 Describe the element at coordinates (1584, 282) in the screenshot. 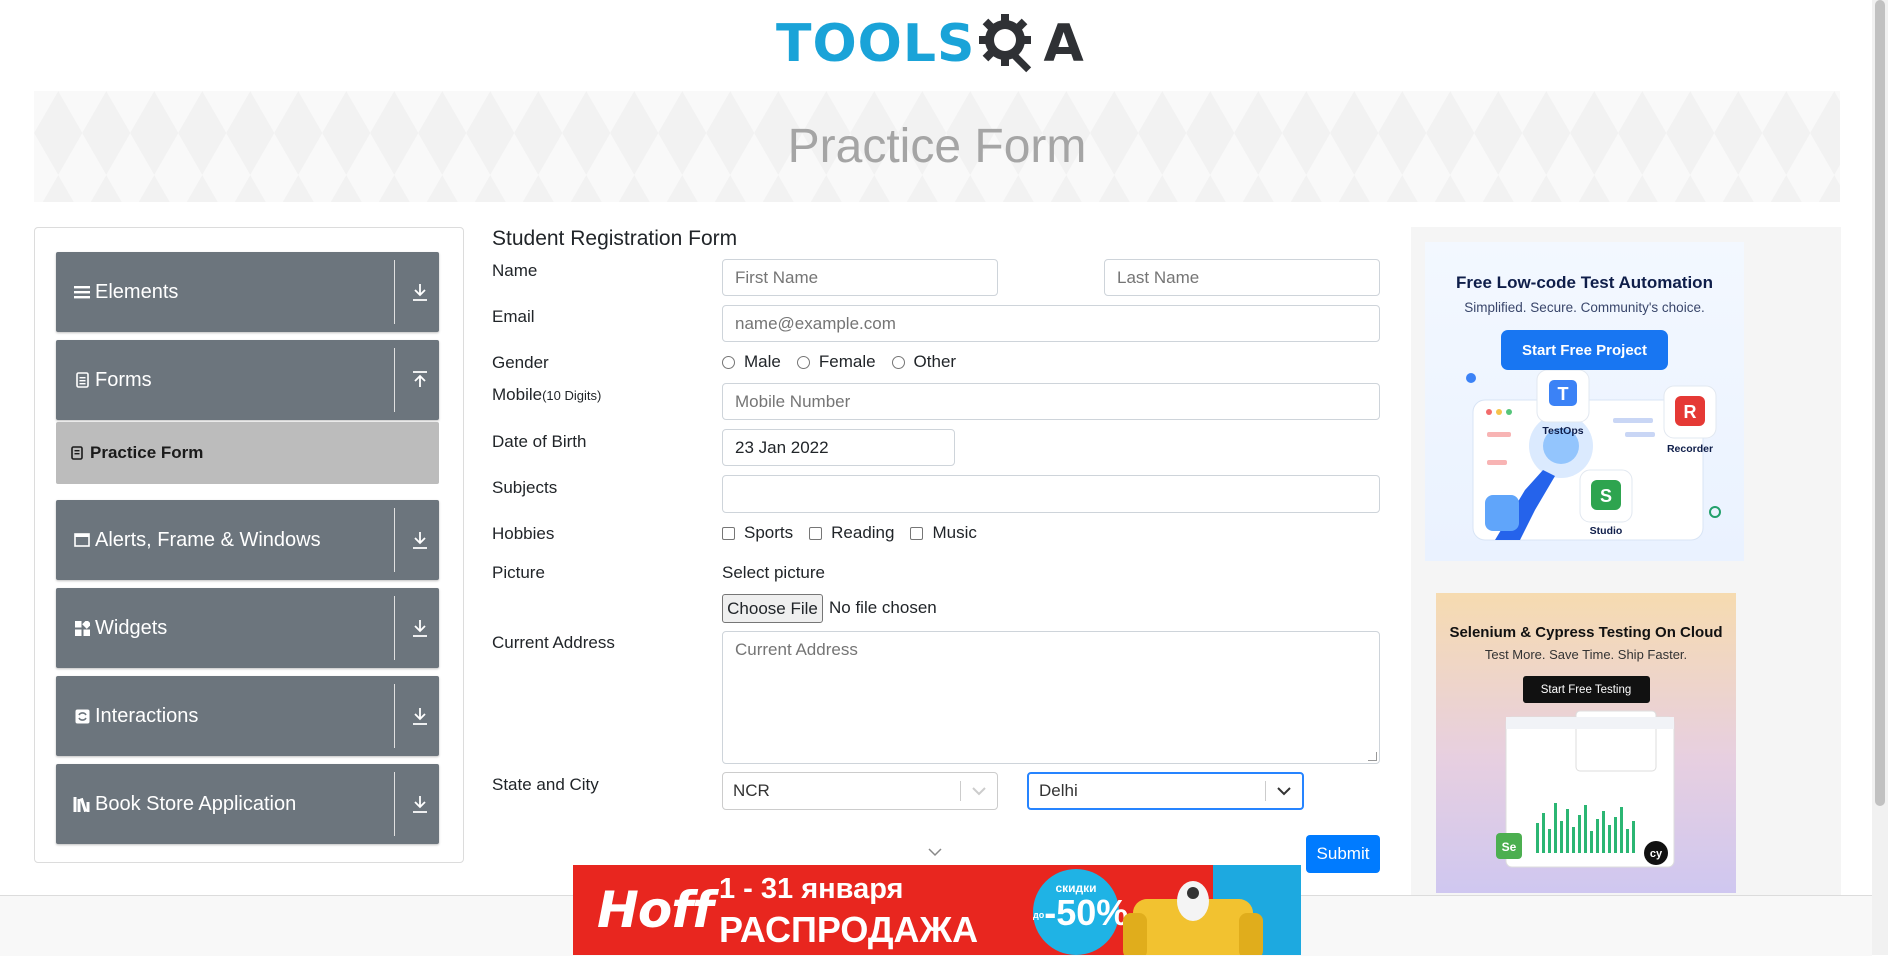

I see `ad-headline: Free Low-code Test Automation` at that location.